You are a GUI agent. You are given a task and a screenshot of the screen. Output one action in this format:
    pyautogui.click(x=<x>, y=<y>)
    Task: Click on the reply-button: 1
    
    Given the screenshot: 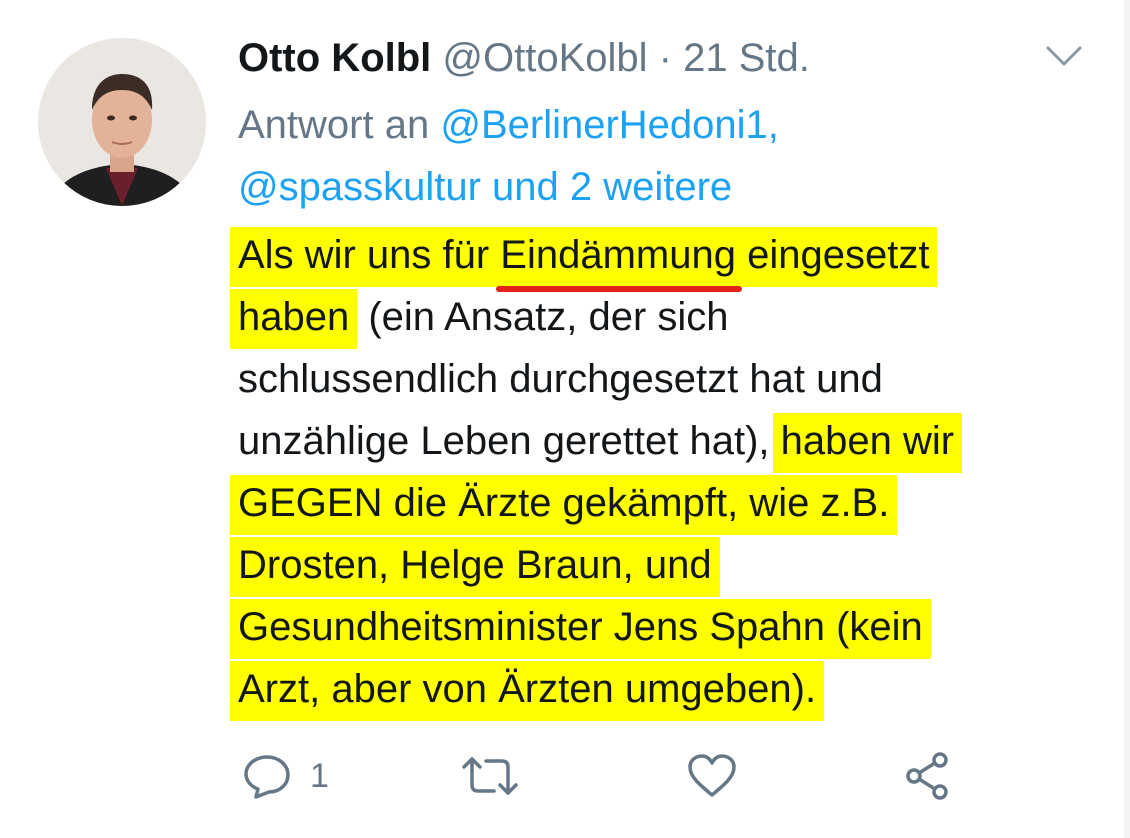 What is the action you would take?
    pyautogui.click(x=285, y=776)
    